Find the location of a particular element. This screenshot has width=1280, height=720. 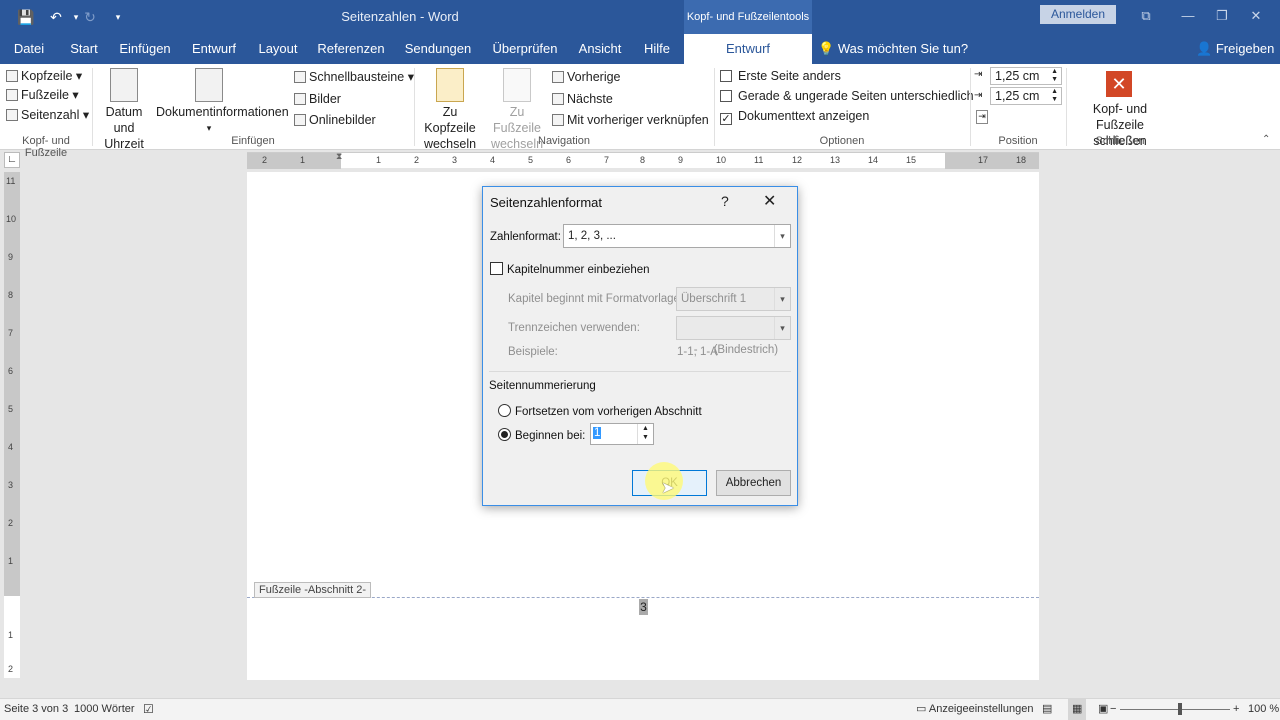

share-button: 👤 Freigeben is located at coordinates (1235, 49).